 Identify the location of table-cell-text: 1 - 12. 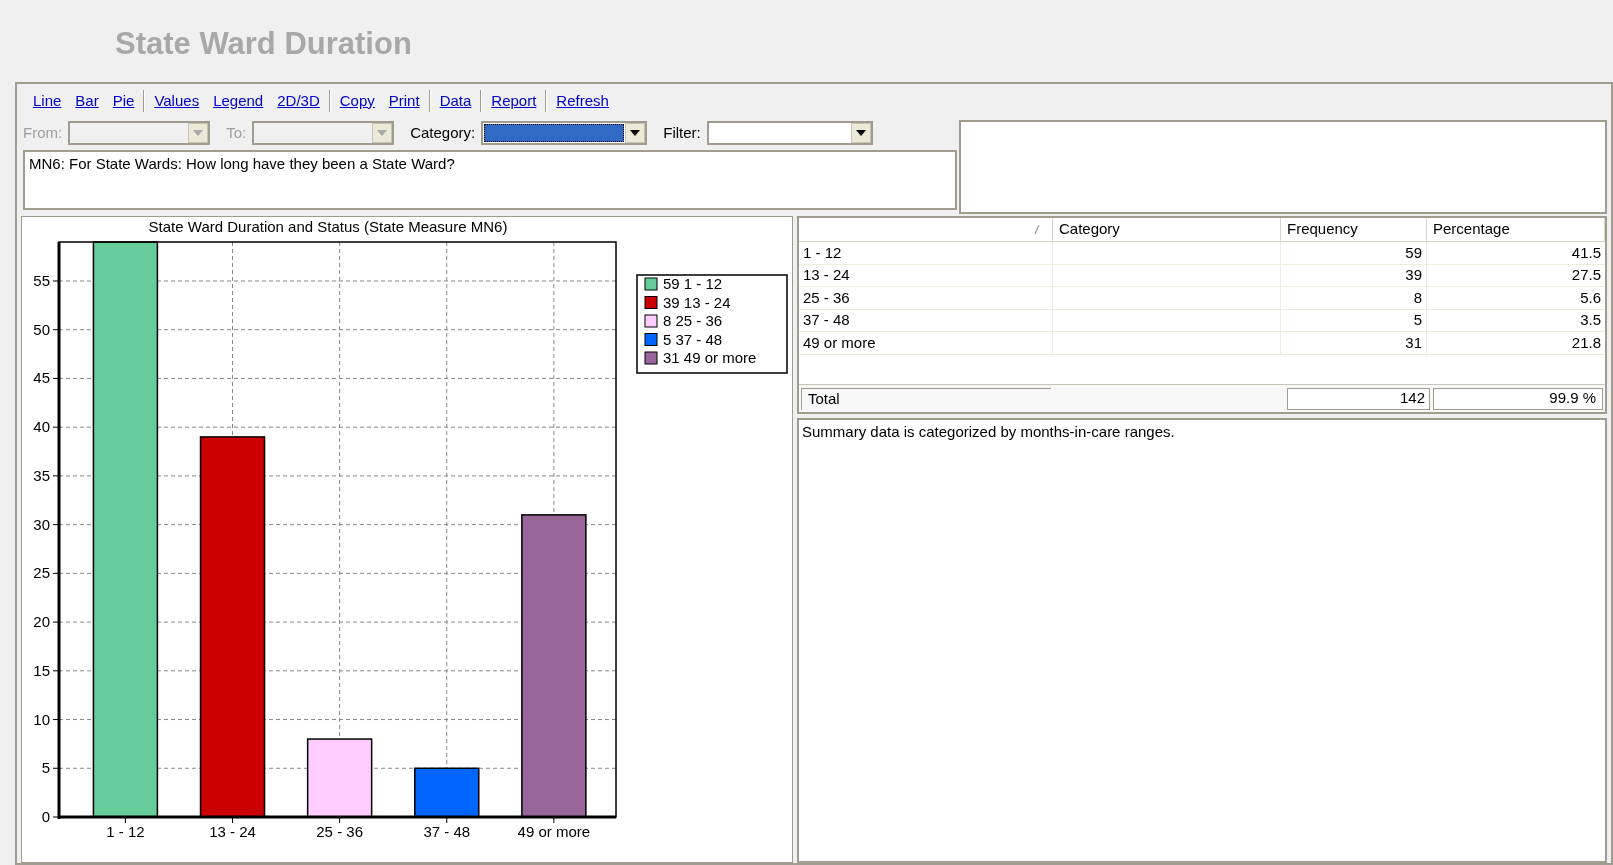
(822, 252).